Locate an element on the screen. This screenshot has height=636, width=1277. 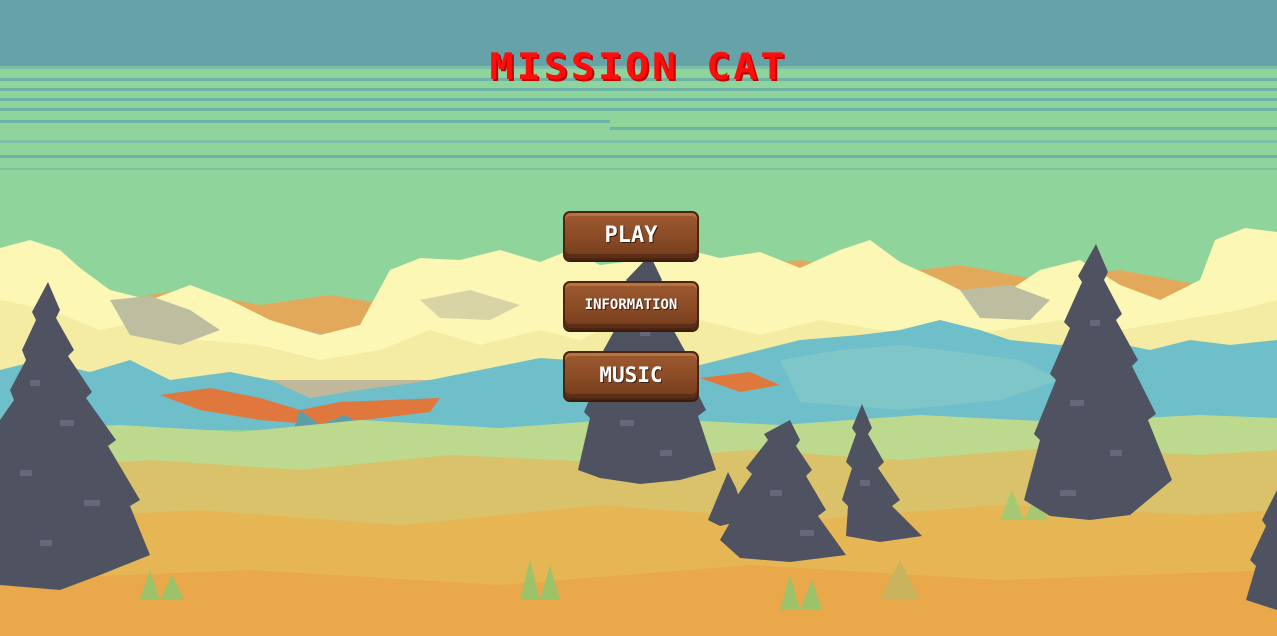
information-button: INFORMATION is located at coordinates (631, 305).